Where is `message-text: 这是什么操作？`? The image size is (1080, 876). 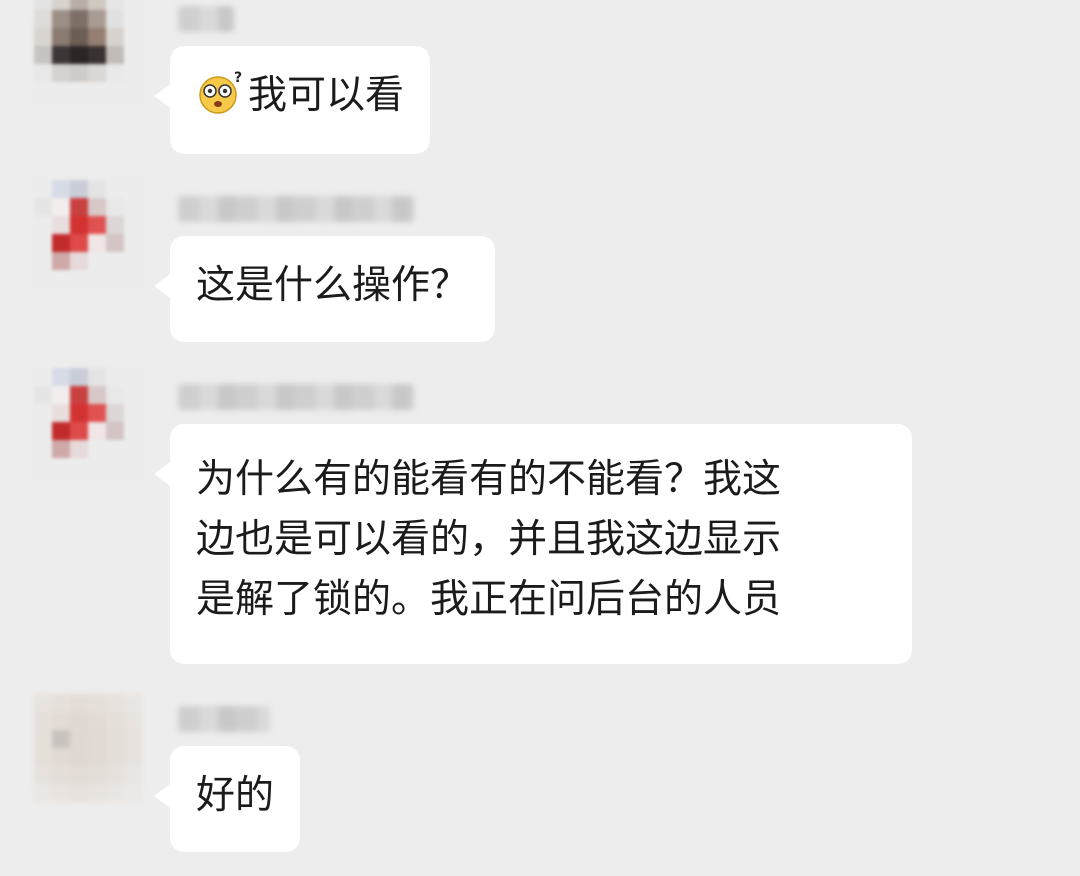 message-text: 这是什么操作？ is located at coordinates (333, 285).